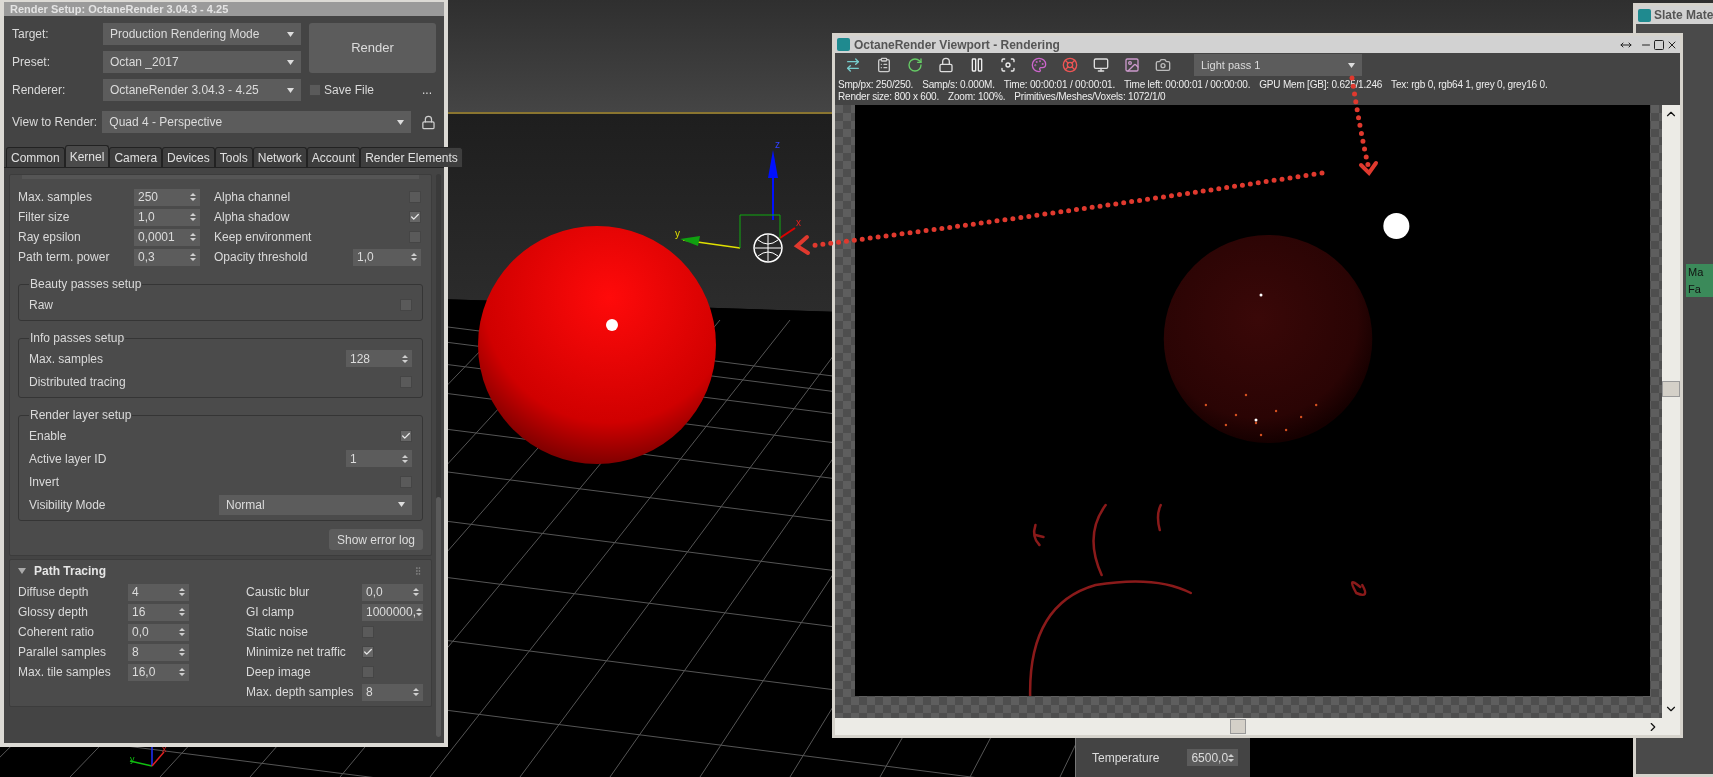 The image size is (1713, 777). I want to click on show-error-log-button: Show error log, so click(375, 539).